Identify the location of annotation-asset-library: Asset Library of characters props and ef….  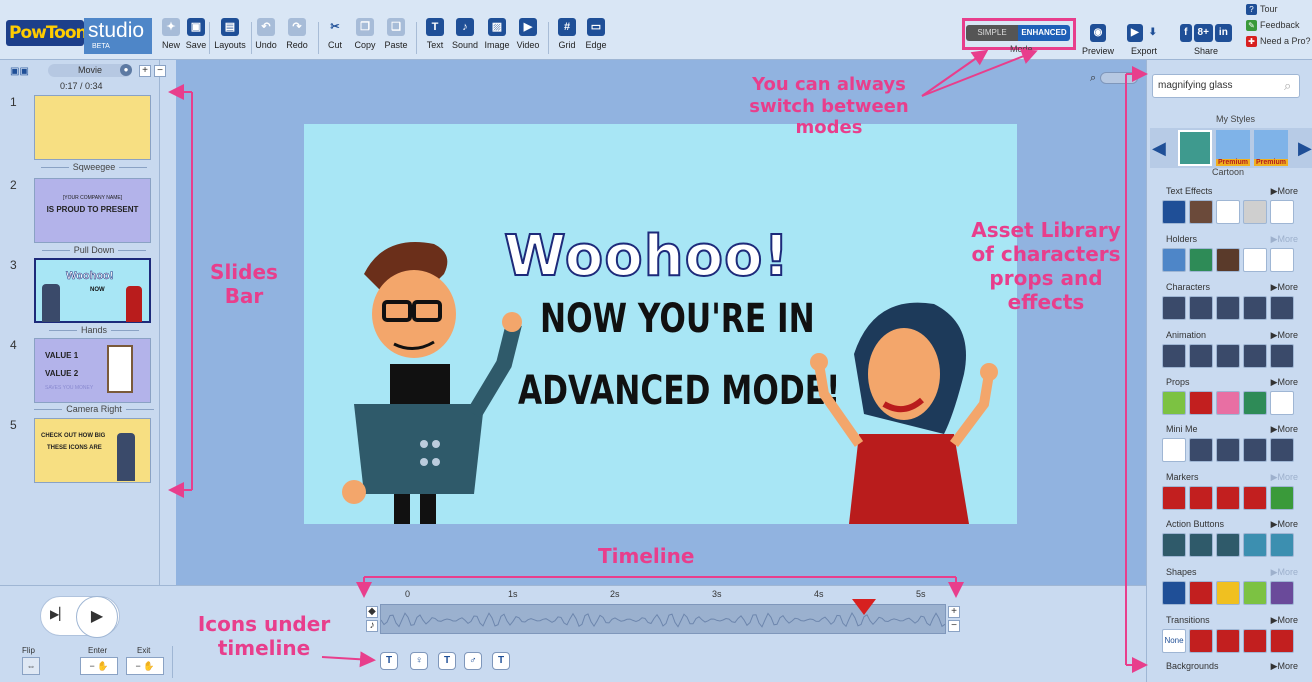
(1046, 266).